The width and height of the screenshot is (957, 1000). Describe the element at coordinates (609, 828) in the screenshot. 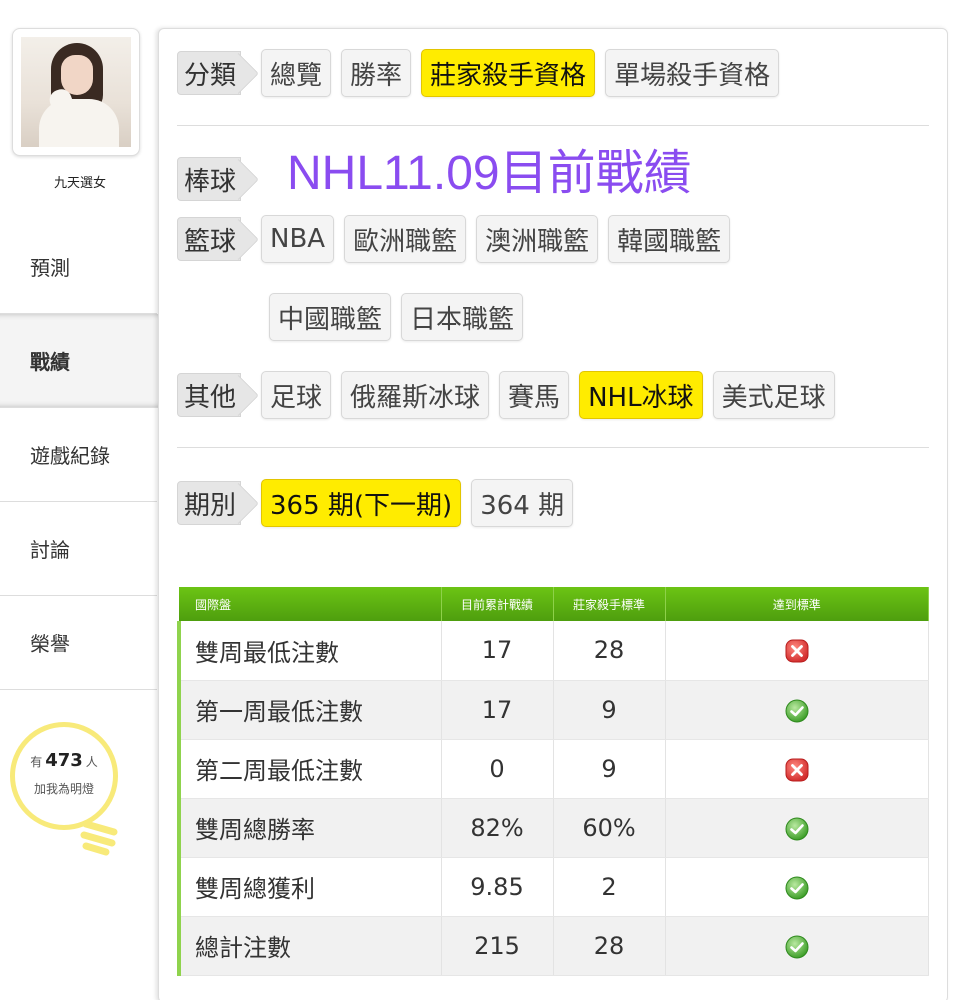

I see `row-standard-value: 60%` at that location.